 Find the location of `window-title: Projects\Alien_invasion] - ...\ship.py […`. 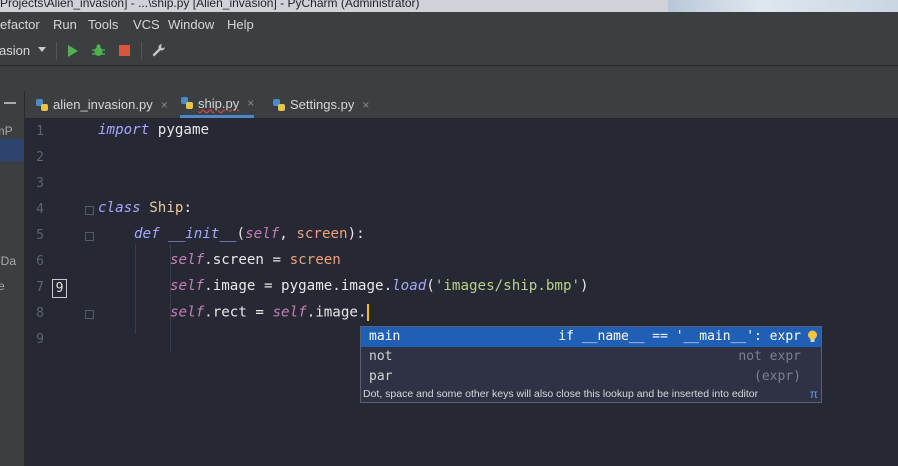

window-title: Projects\Alien_invasion] - ...\ship.py [… is located at coordinates (210, 5).